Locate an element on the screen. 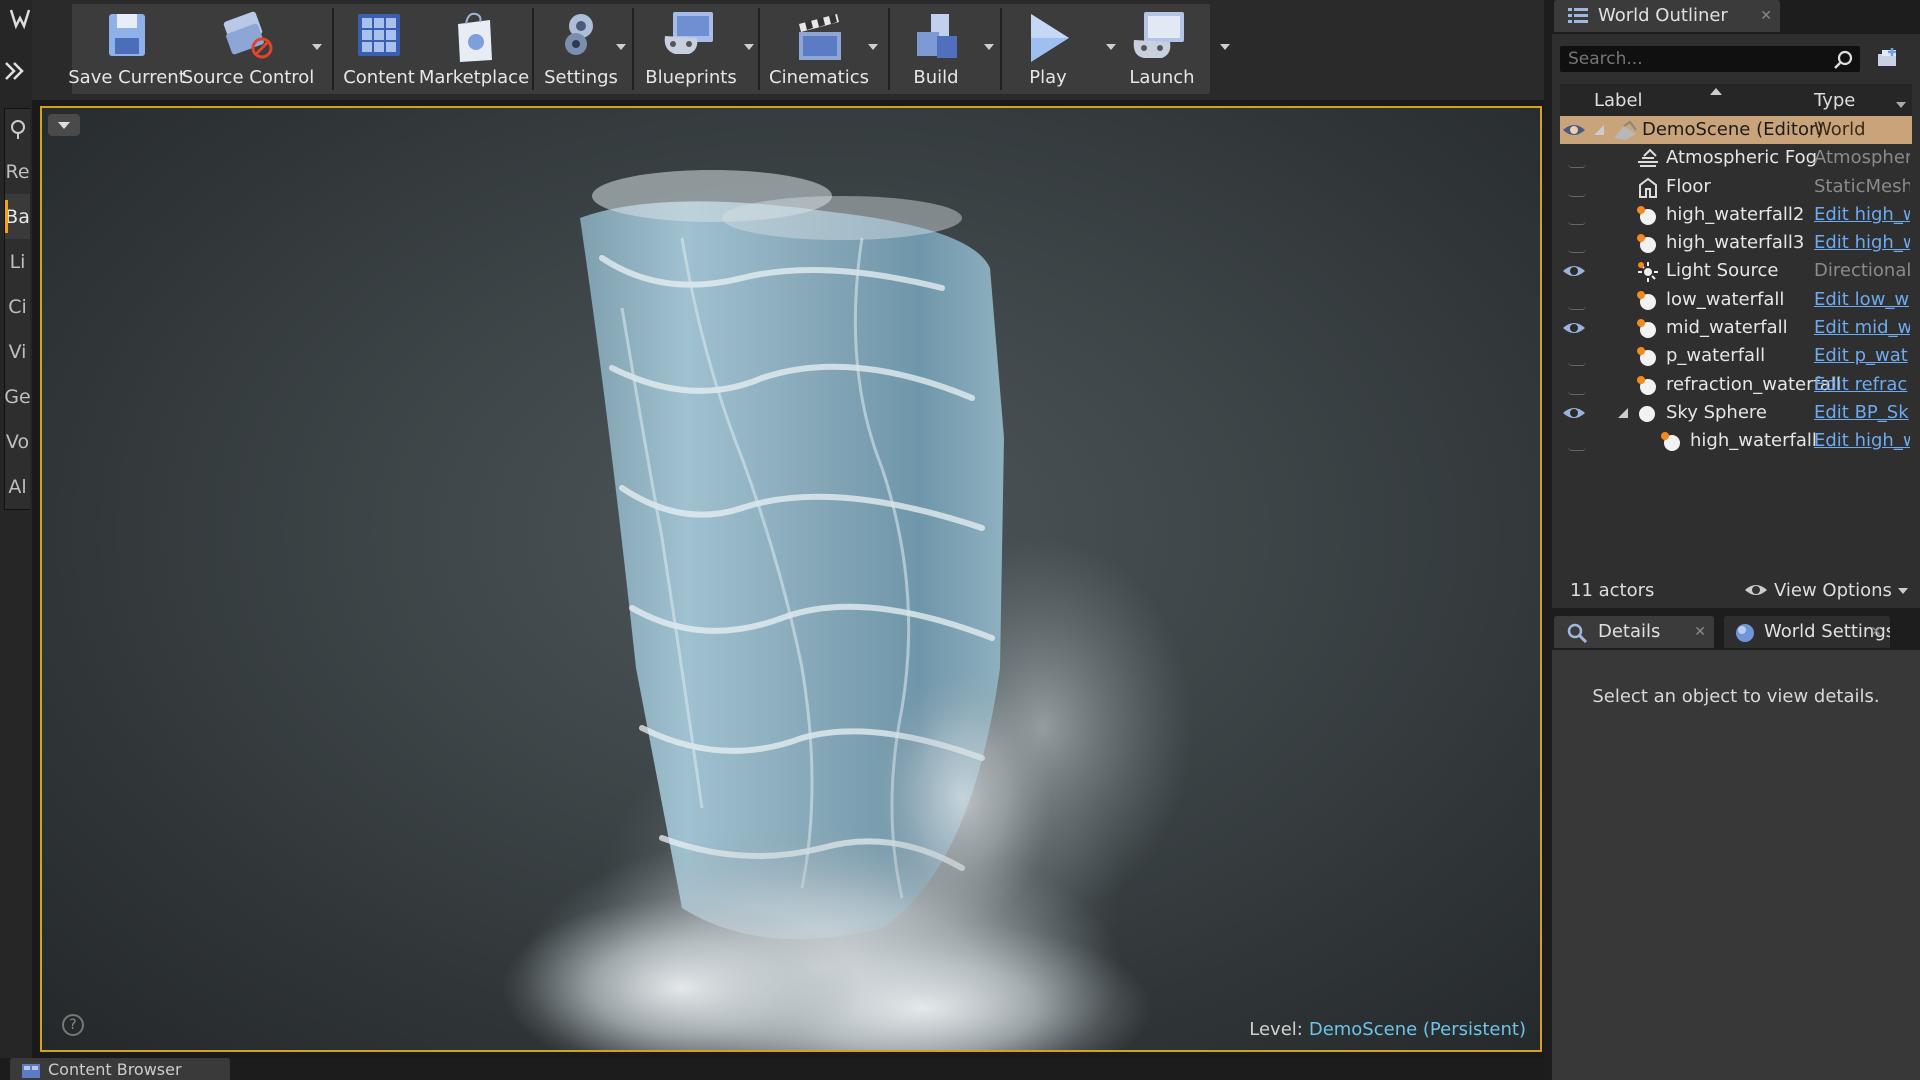 This screenshot has height=1080, width=1920. mode-tab-geometry: Ge is located at coordinates (17, 396).